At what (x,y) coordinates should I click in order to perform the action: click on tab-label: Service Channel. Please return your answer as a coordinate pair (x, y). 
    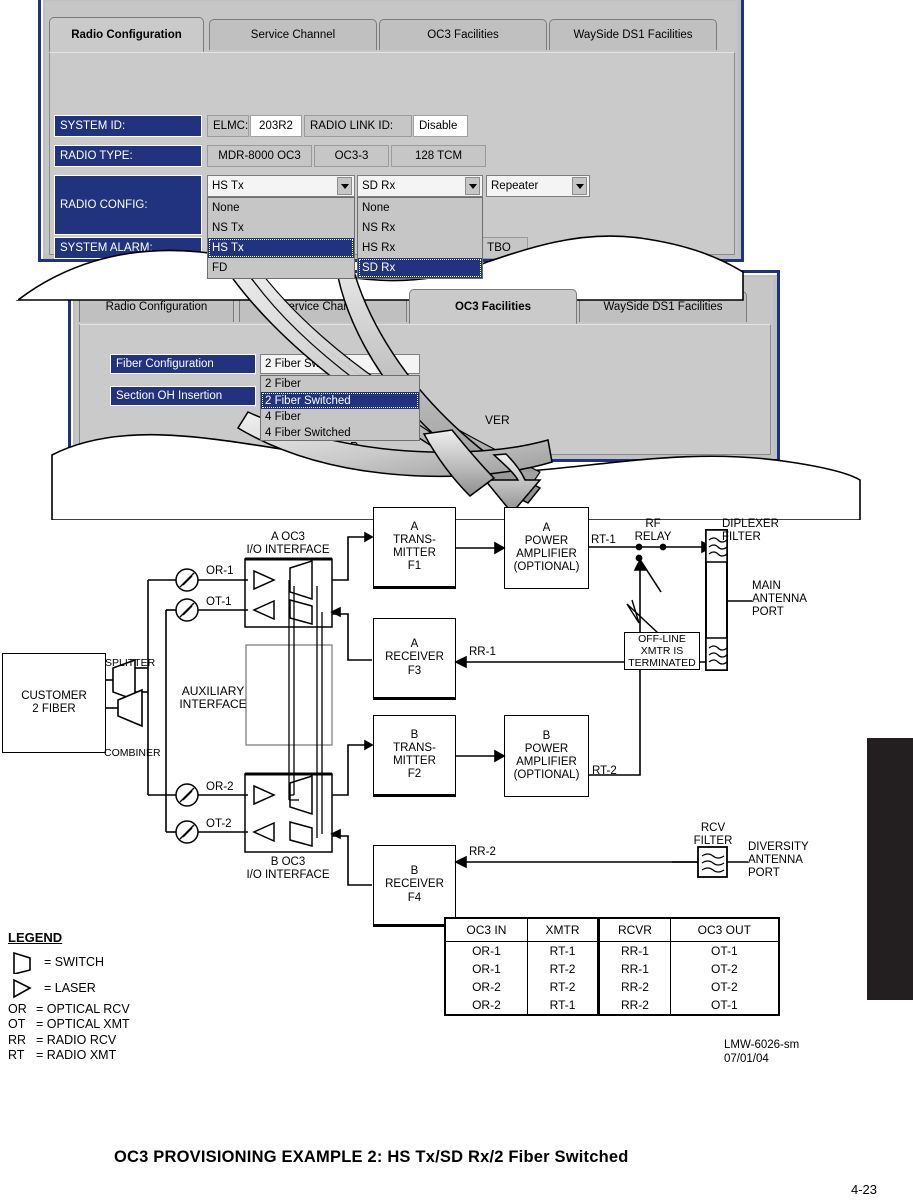
    Looking at the image, I should click on (323, 307).